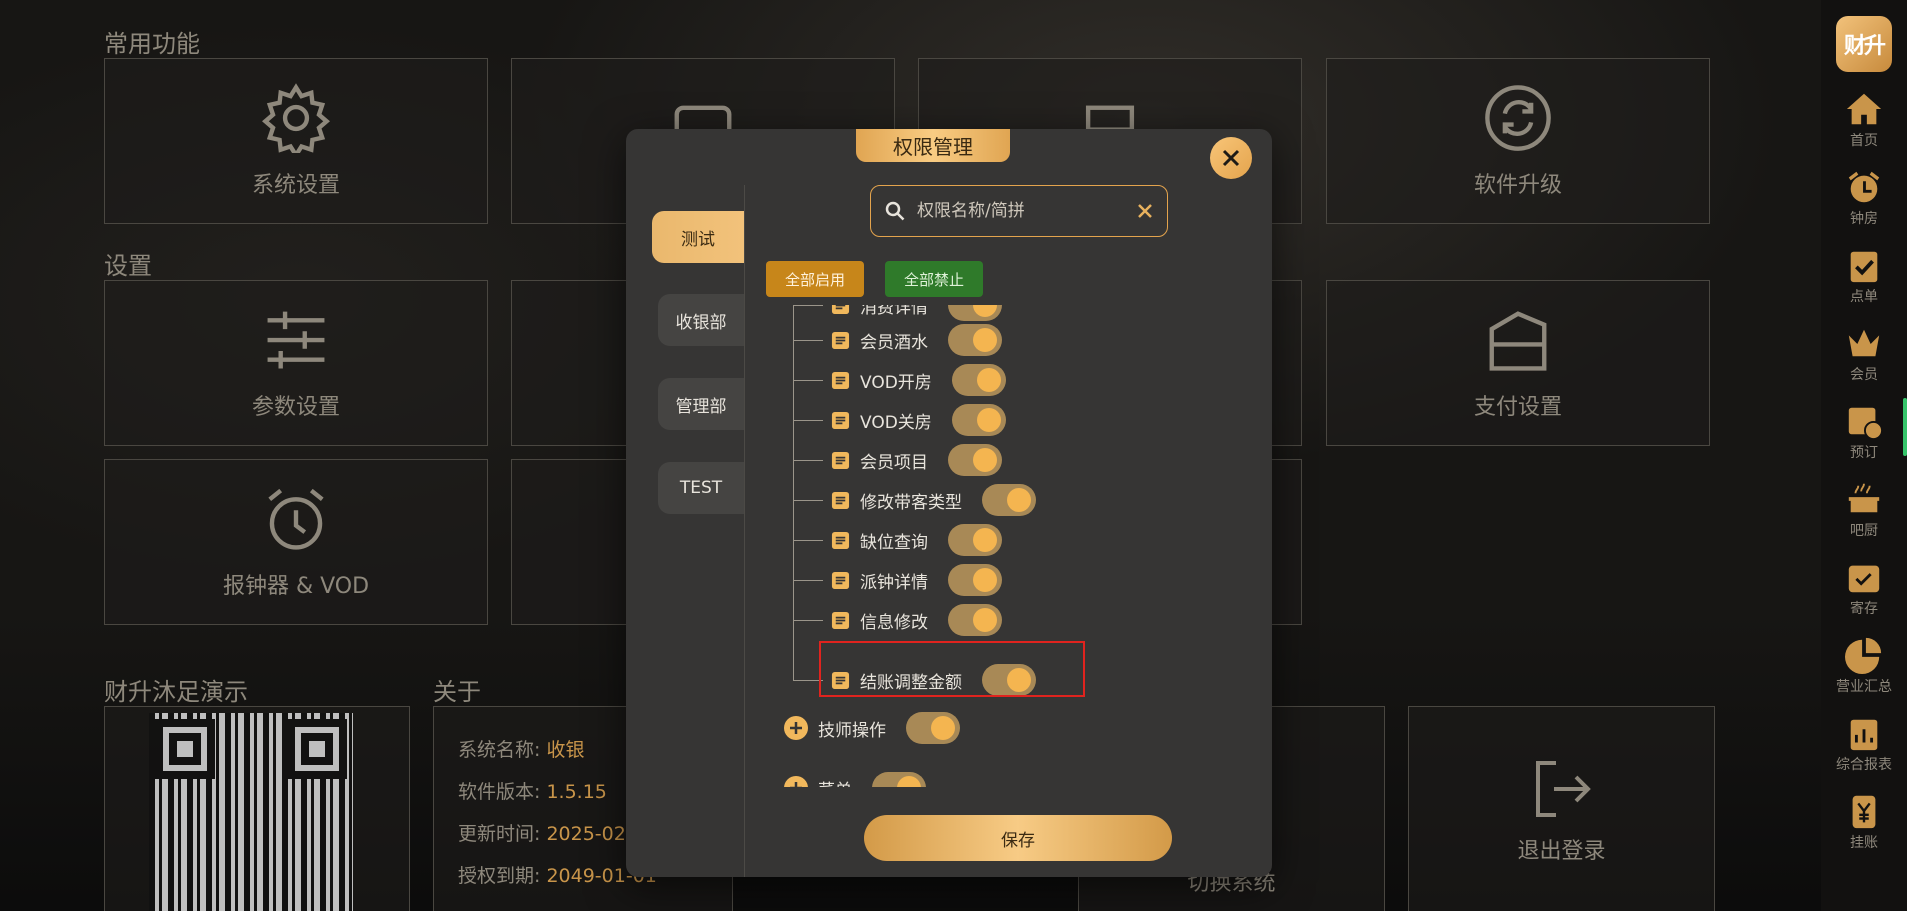  I want to click on tile-param-settings: 参数设置, so click(296, 363).